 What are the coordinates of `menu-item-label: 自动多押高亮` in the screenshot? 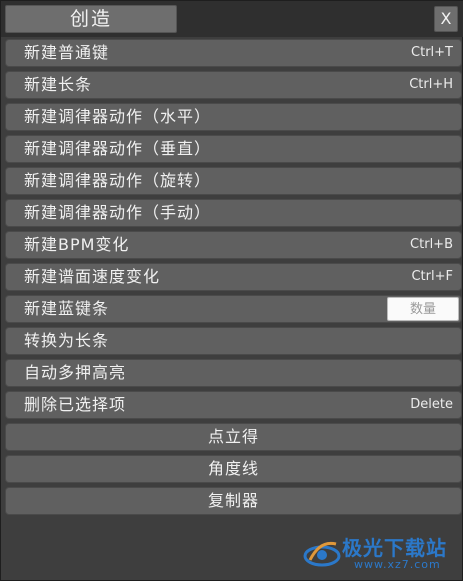 It's located at (75, 372).